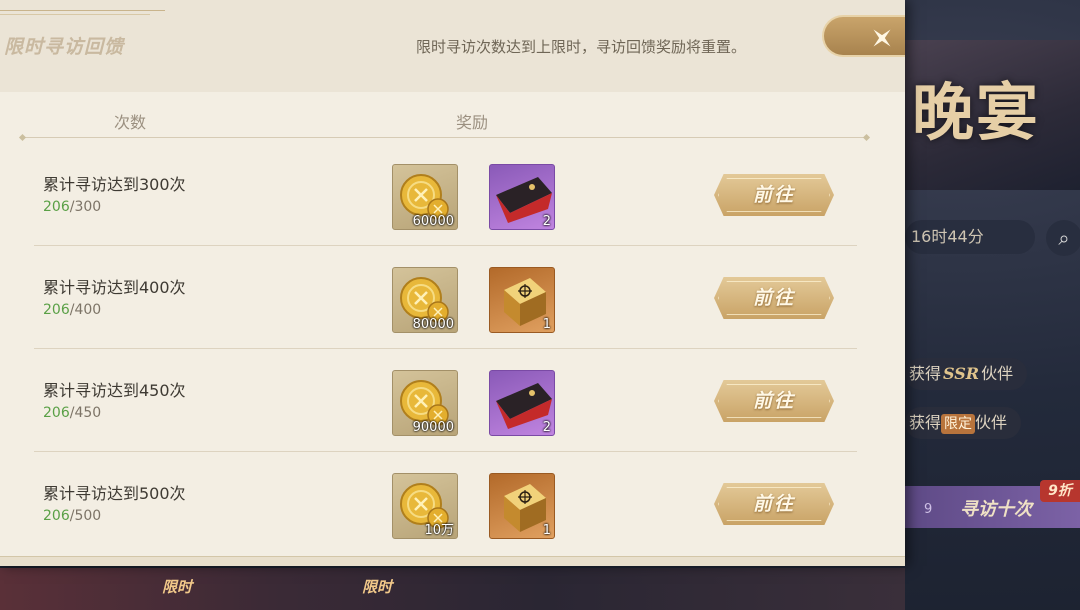 This screenshot has width=1080, height=610. I want to click on reward-item-coin: 80000, so click(425, 300).